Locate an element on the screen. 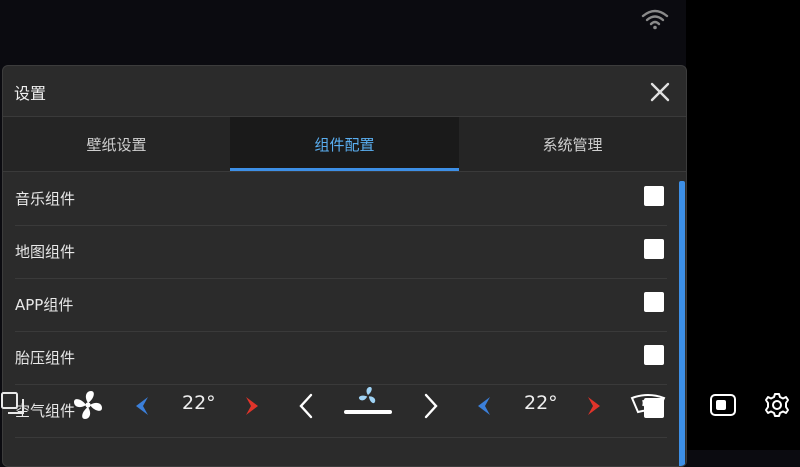 This screenshot has width=800, height=467. list-item-app: APP组件 is located at coordinates (341, 305).